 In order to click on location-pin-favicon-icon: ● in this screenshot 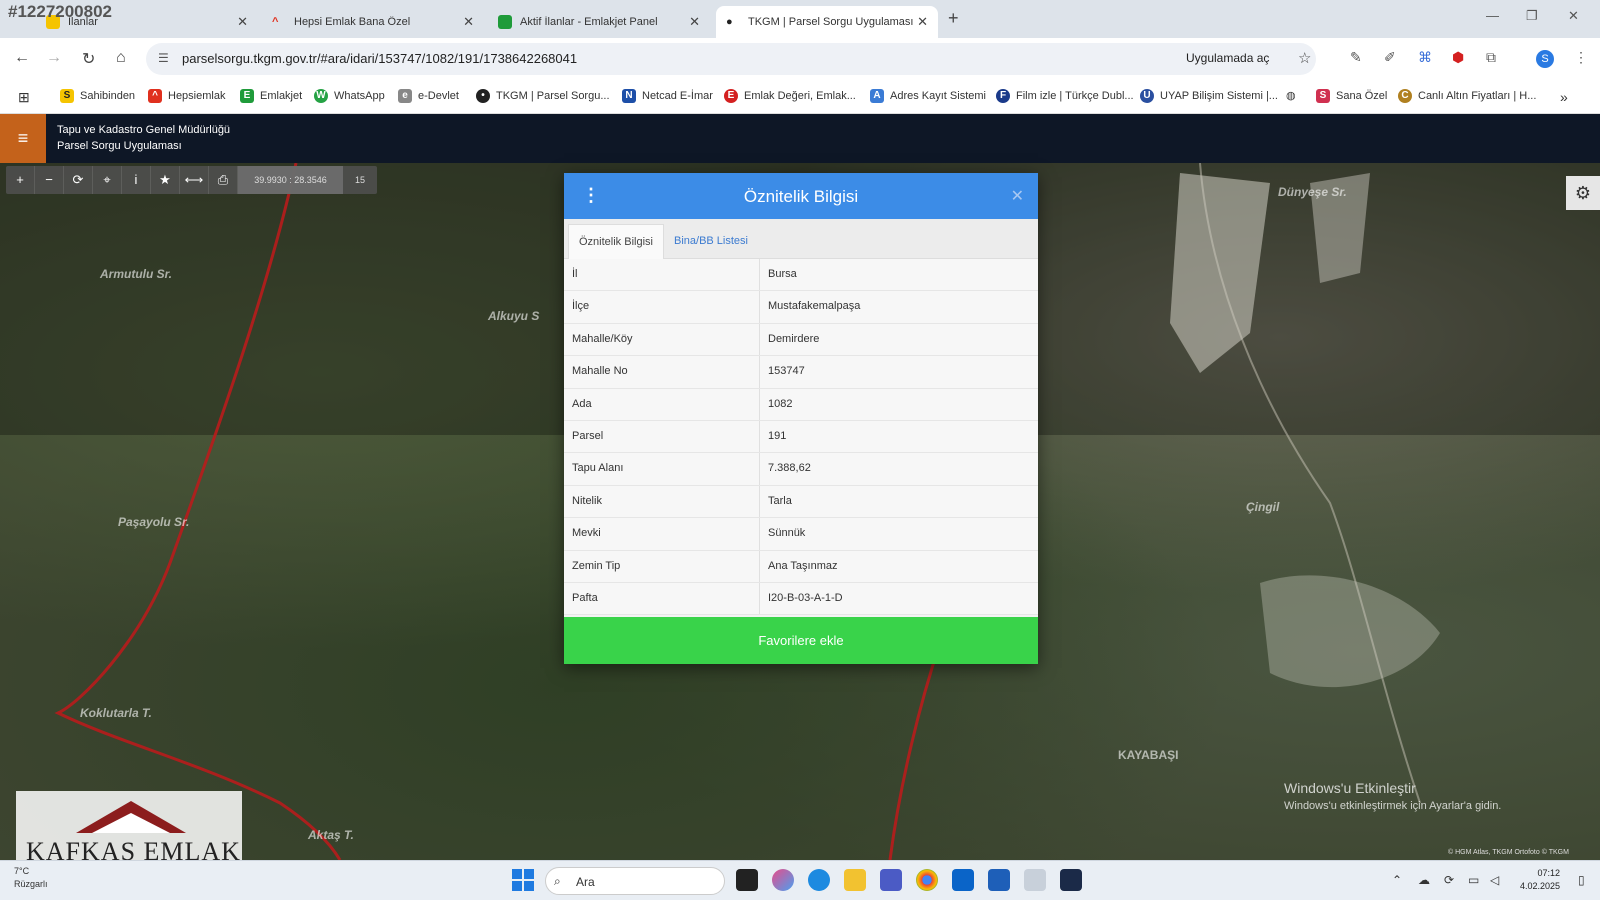, I will do `click(729, 22)`.